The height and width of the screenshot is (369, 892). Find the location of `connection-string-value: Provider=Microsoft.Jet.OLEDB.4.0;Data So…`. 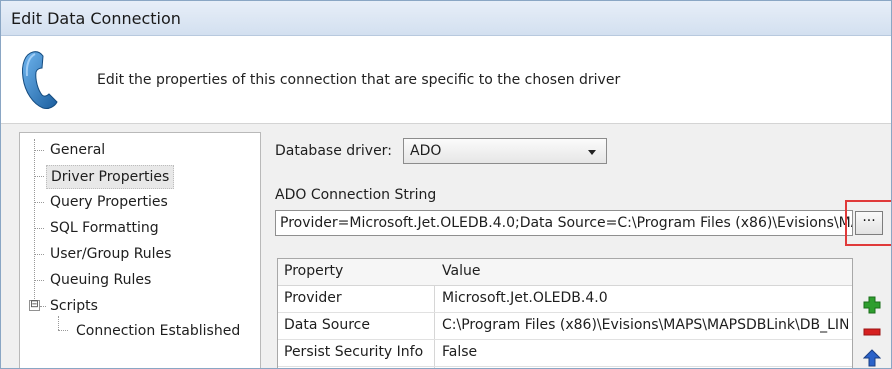

connection-string-value: Provider=Microsoft.Jet.OLEDB.4.0;Data So… is located at coordinates (566, 223).